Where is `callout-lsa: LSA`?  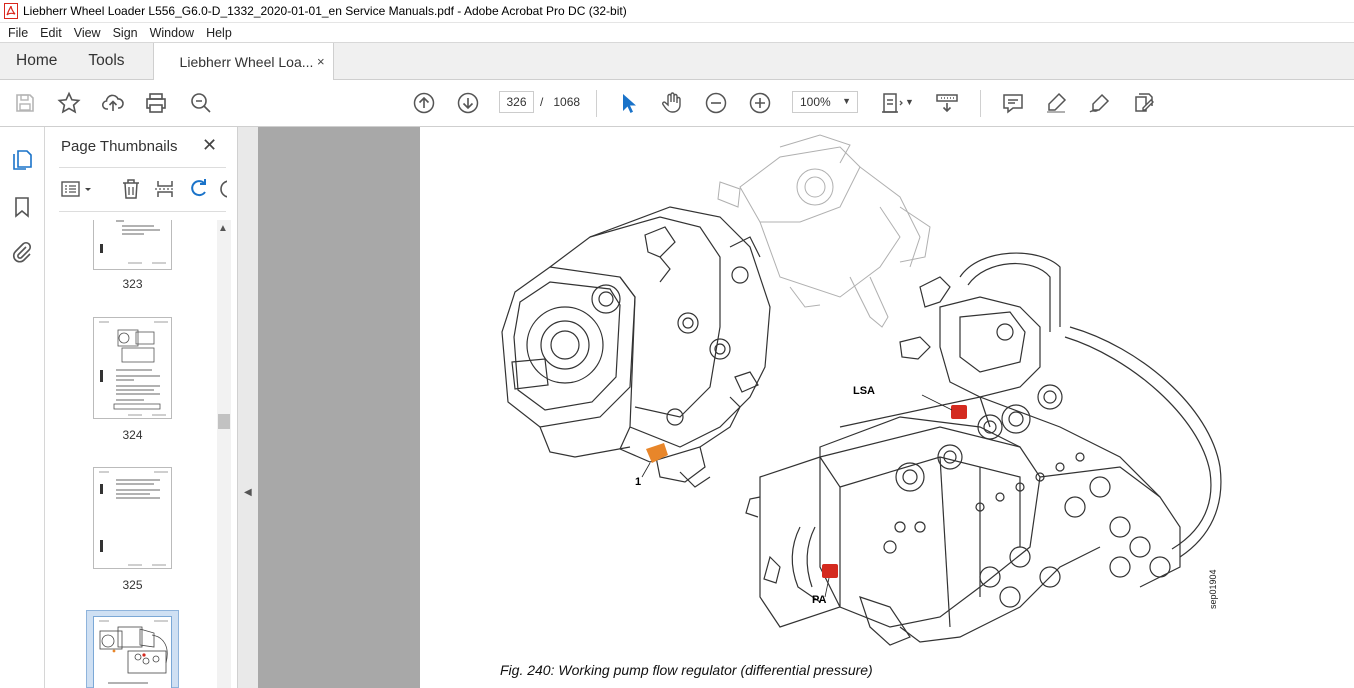 callout-lsa: LSA is located at coordinates (864, 391).